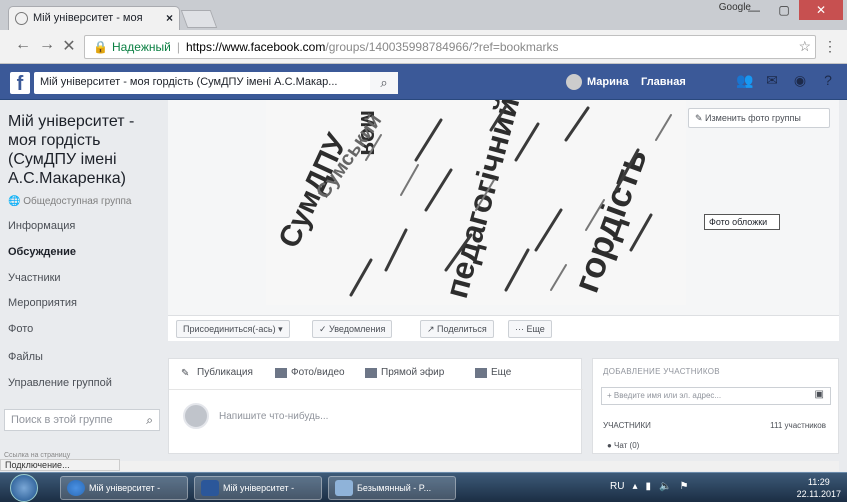 Image resolution: width=847 pixels, height=502 pixels. I want to click on tab-more: Еще, so click(493, 372).